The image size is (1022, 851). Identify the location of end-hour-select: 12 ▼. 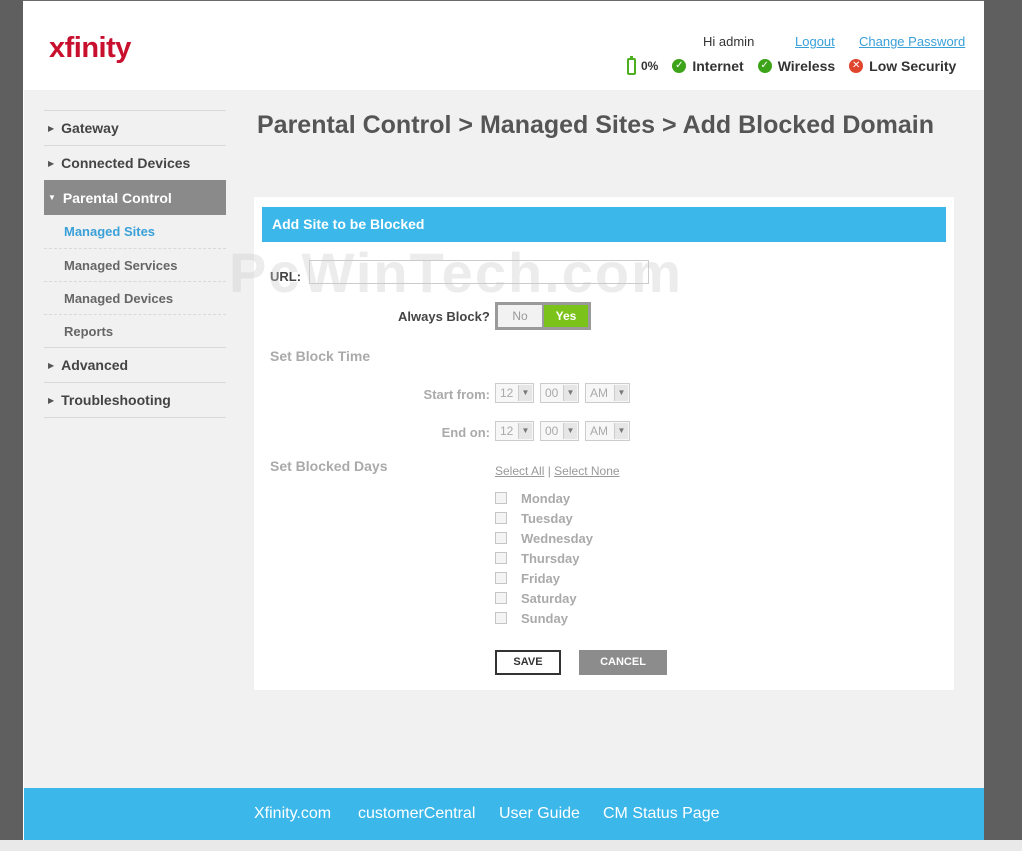
(514, 431).